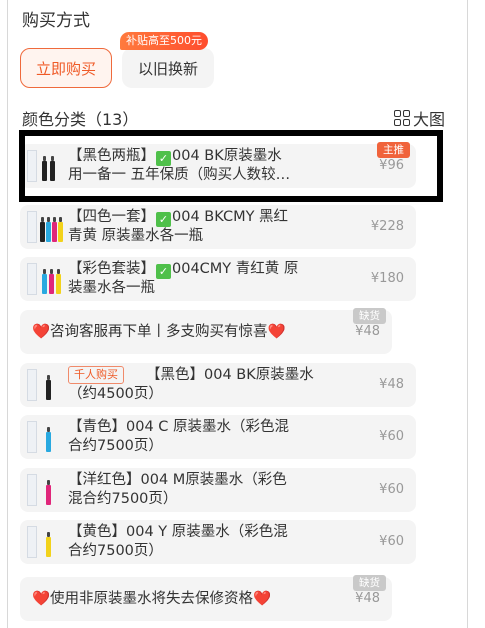 This screenshot has width=485, height=628. What do you see at coordinates (96, 375) in the screenshot?
I see `bestseller-tag: 千人购买` at bounding box center [96, 375].